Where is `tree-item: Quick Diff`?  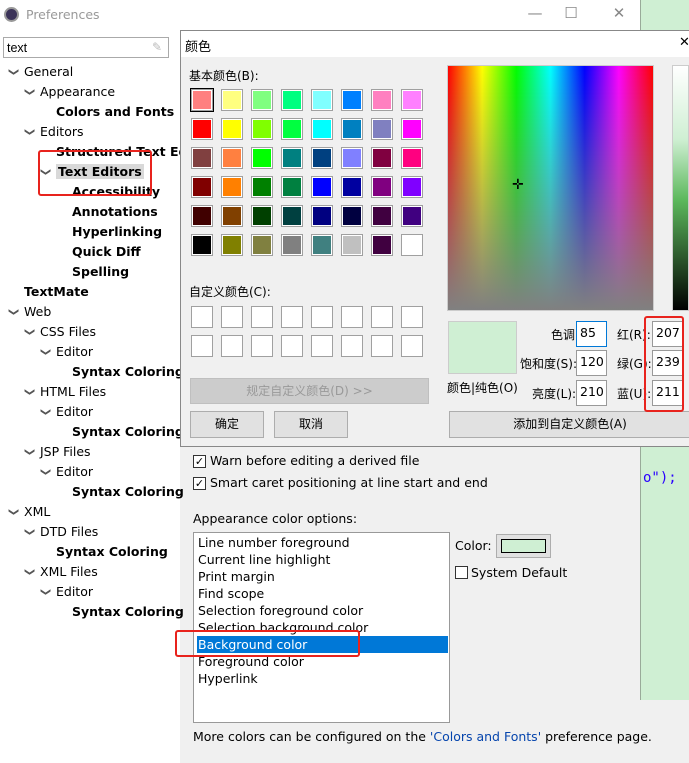
tree-item: Quick Diff is located at coordinates (106, 252).